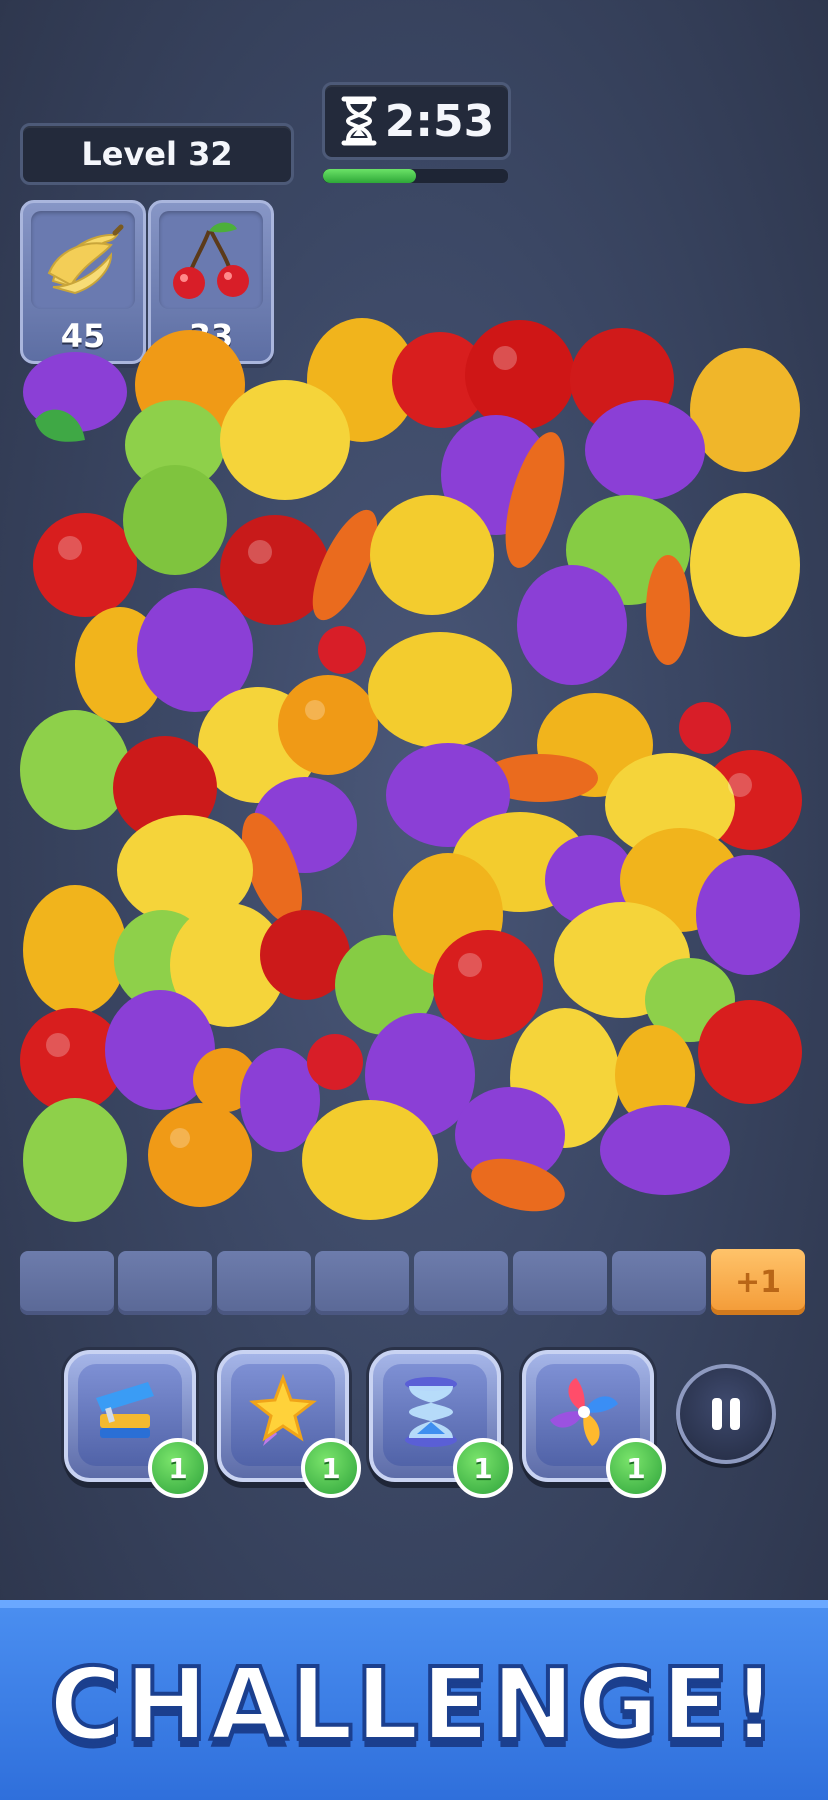 This screenshot has width=828, height=1800. I want to click on level-text: Level 32, so click(157, 154).